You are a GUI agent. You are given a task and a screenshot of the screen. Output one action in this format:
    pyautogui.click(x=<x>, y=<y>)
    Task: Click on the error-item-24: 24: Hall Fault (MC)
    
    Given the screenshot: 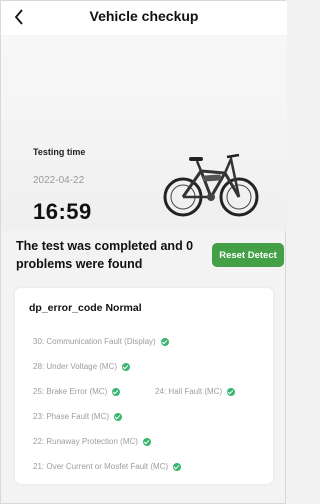 What is the action you would take?
    pyautogui.click(x=195, y=391)
    